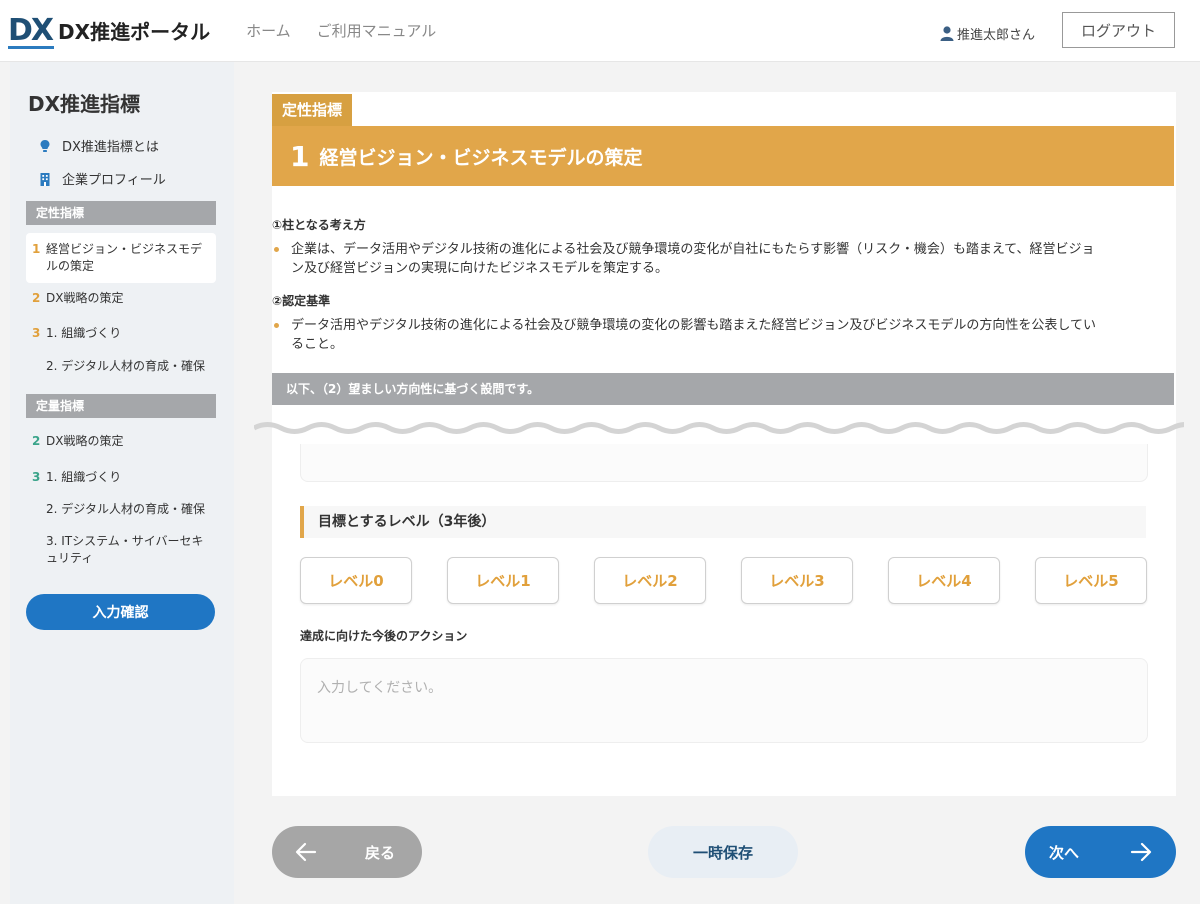 The width and height of the screenshot is (1200, 904). What do you see at coordinates (356, 580) in the screenshot?
I see `level-0-button: レベル0` at bounding box center [356, 580].